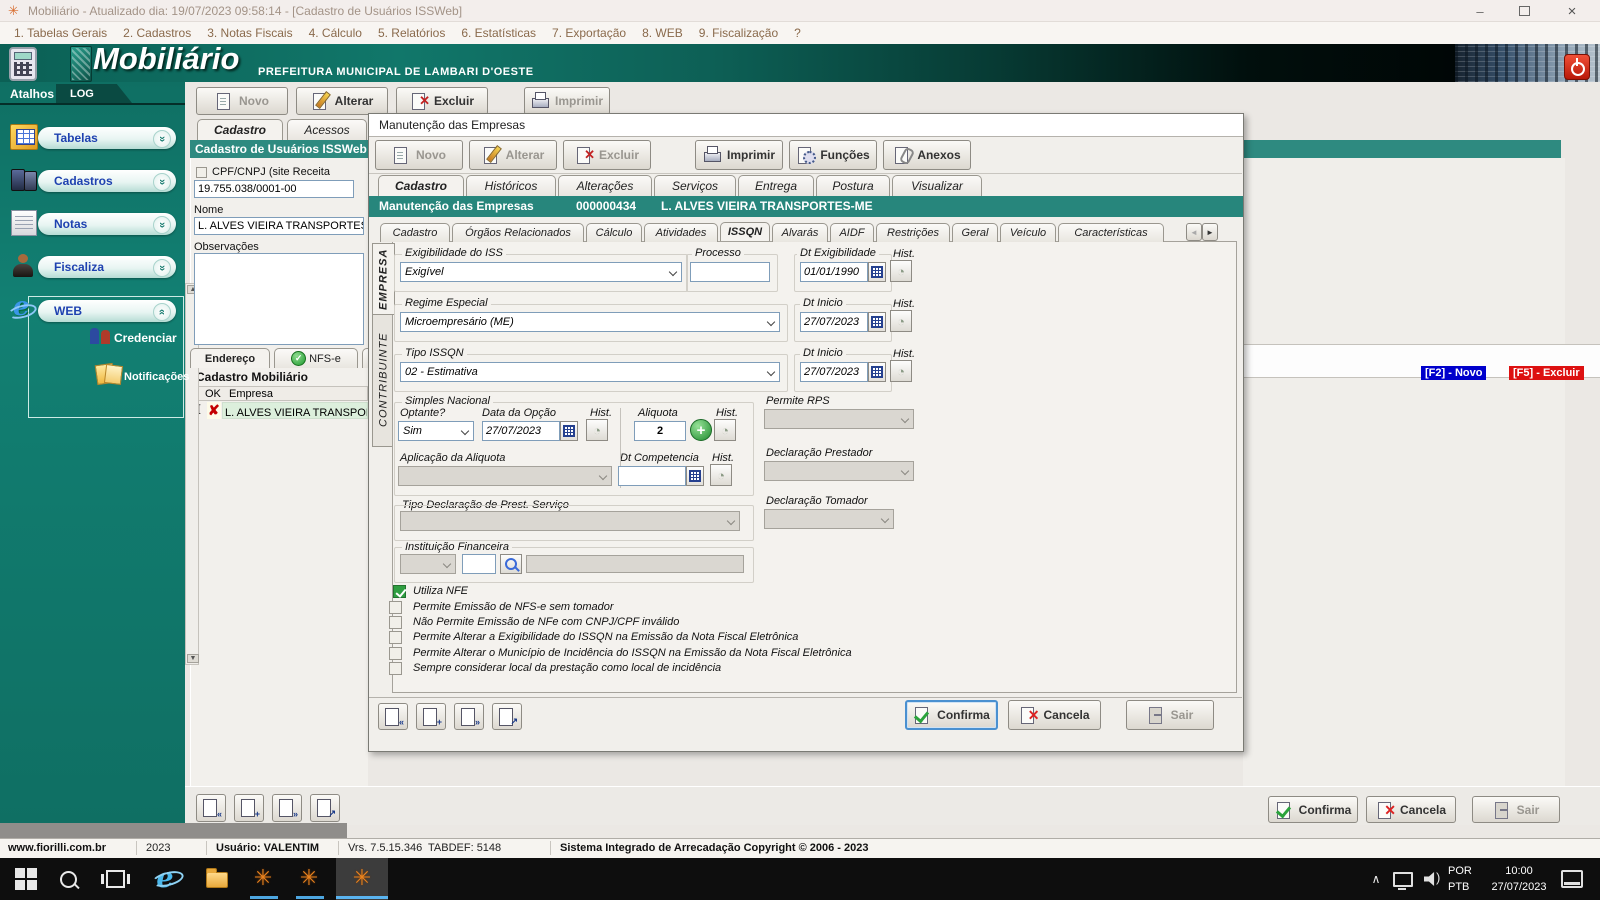 This screenshot has height=900, width=1600. I want to click on regime-select: Microempresário (ME), so click(590, 322).